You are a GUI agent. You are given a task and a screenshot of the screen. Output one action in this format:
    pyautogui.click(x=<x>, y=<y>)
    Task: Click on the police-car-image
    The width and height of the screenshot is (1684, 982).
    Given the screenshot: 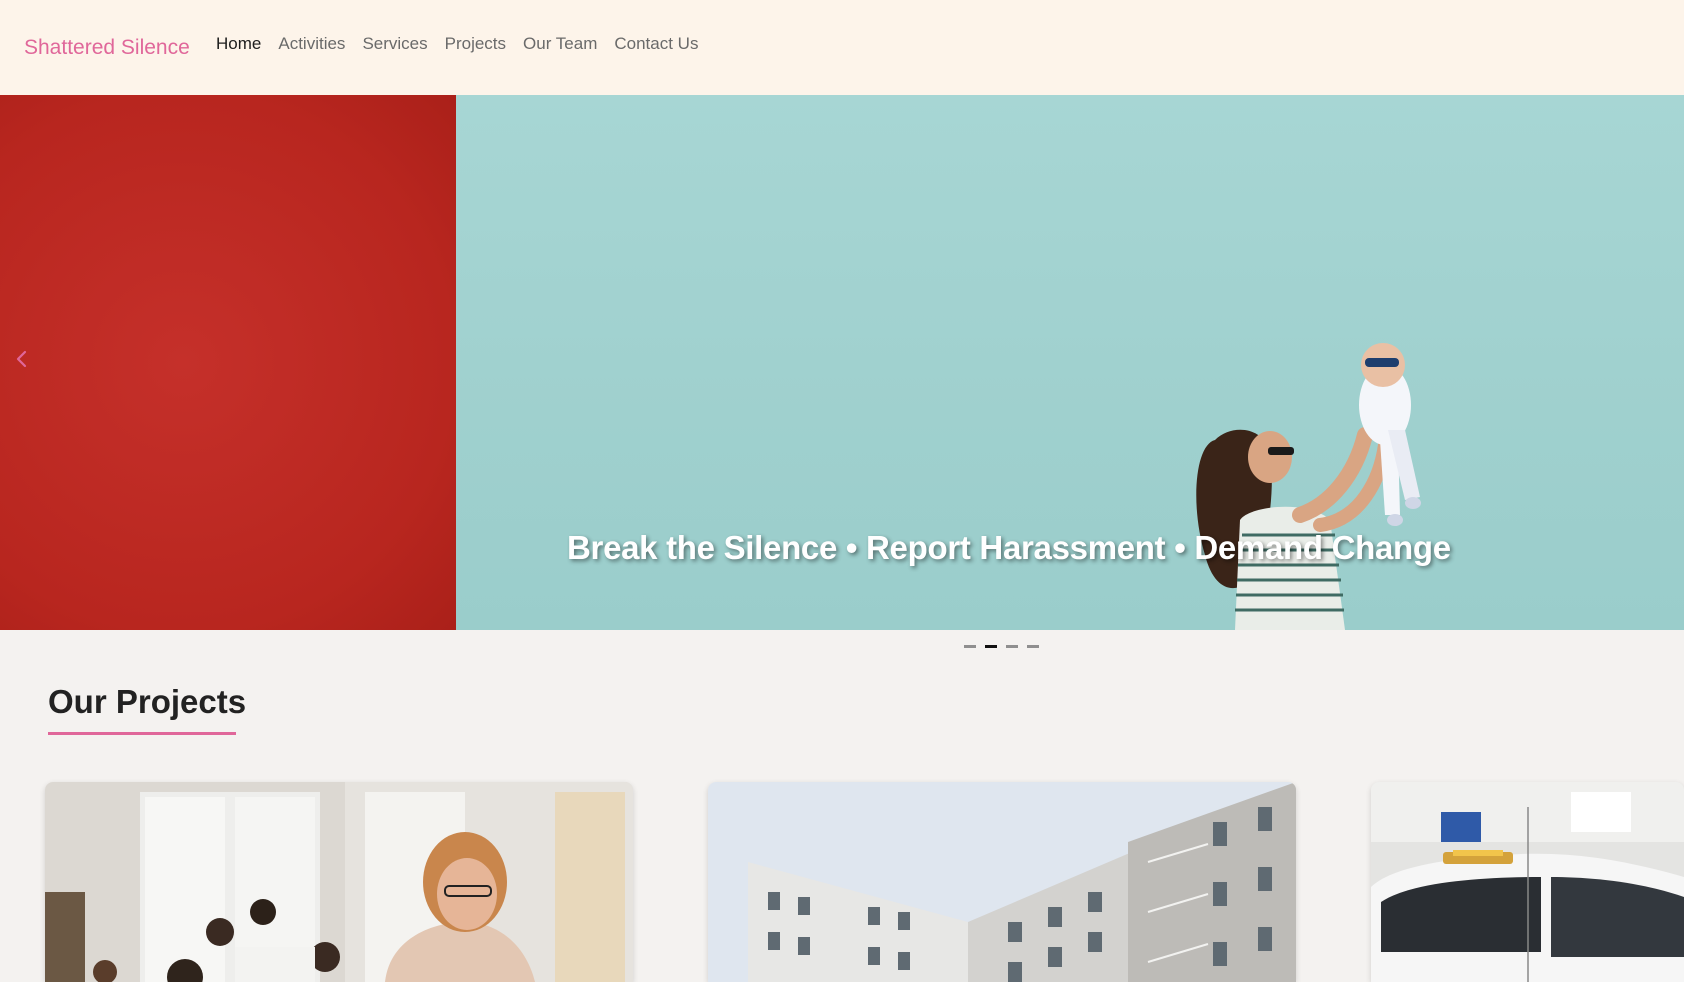 What is the action you would take?
    pyautogui.click(x=1527, y=882)
    